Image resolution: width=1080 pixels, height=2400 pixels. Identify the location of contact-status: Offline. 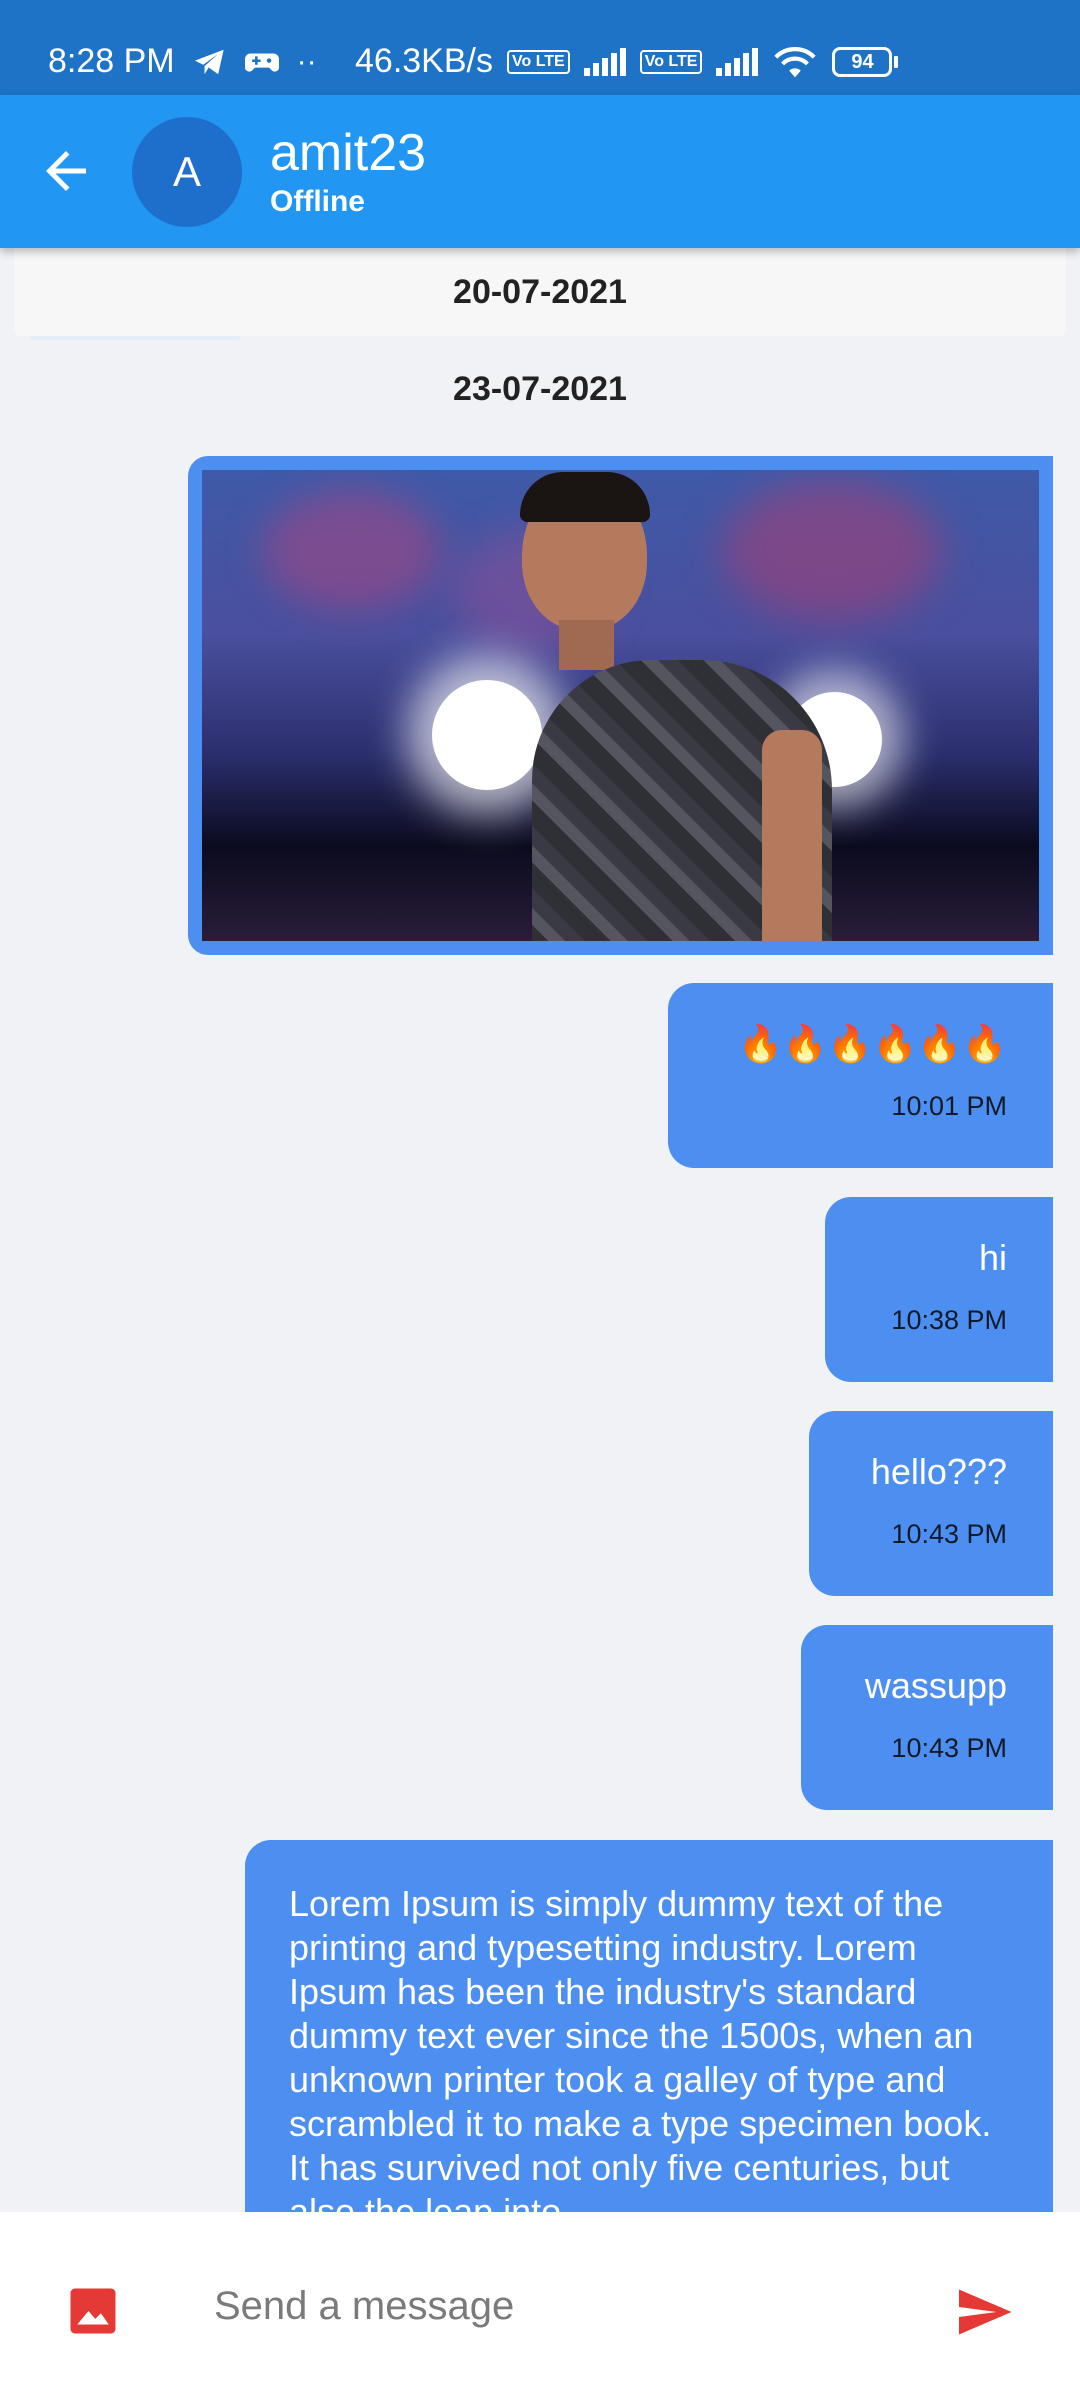
(317, 201).